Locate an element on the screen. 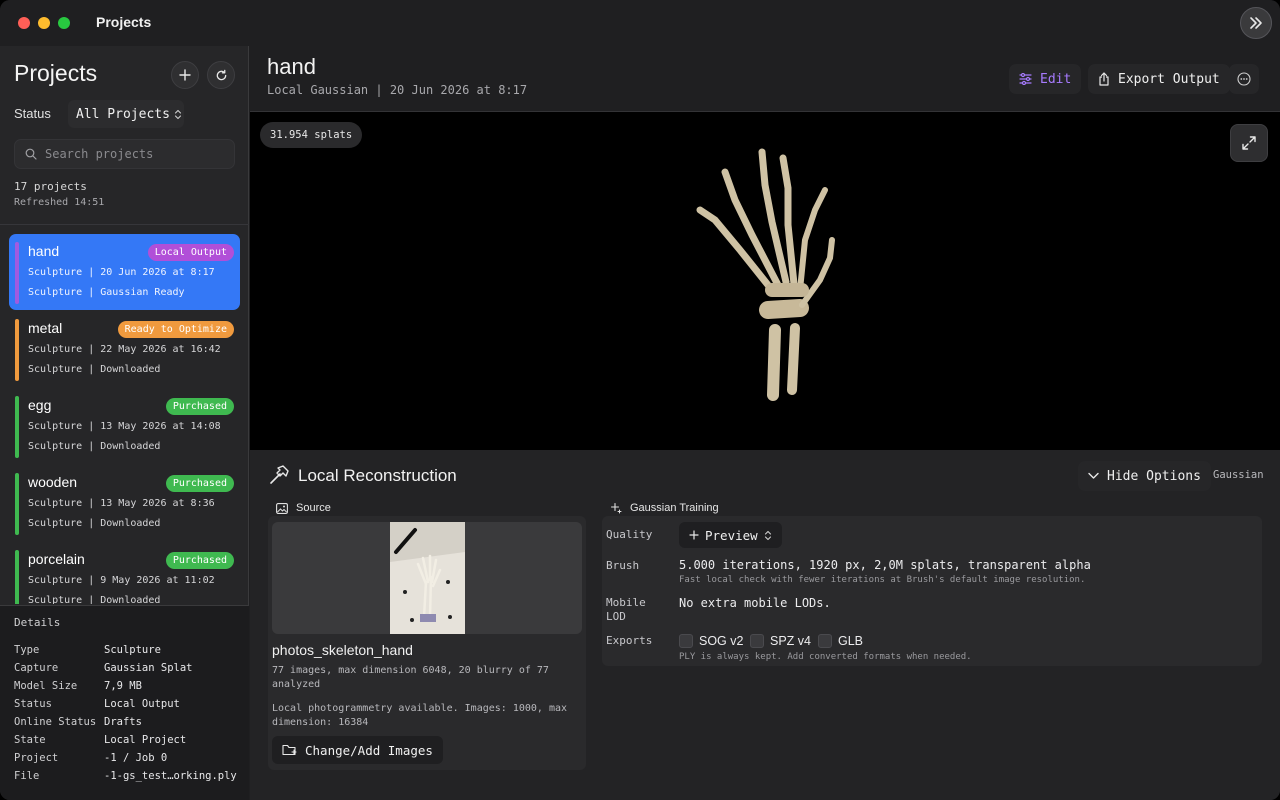  sparkle-icon is located at coordinates (694, 535).